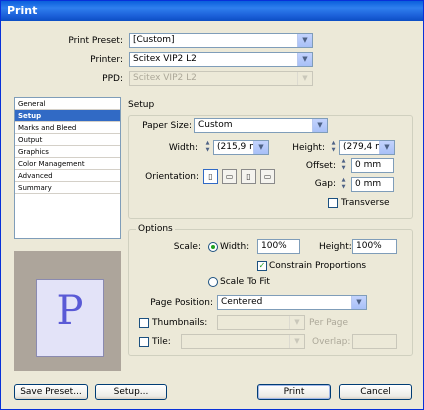  Describe the element at coordinates (241, 147) in the screenshot. I see `width-select: (215,9 m ▼` at that location.